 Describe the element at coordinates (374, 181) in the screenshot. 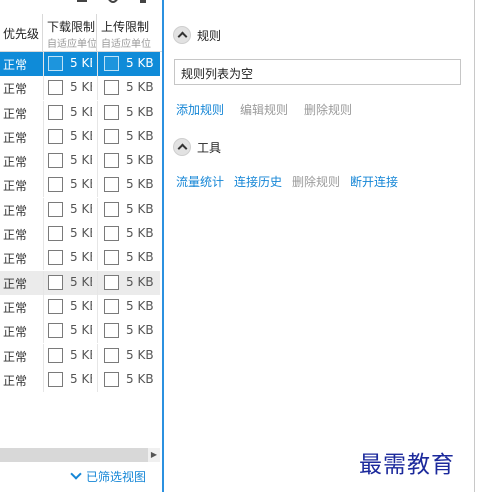

I see `tools-action-4: 断开连接` at that location.